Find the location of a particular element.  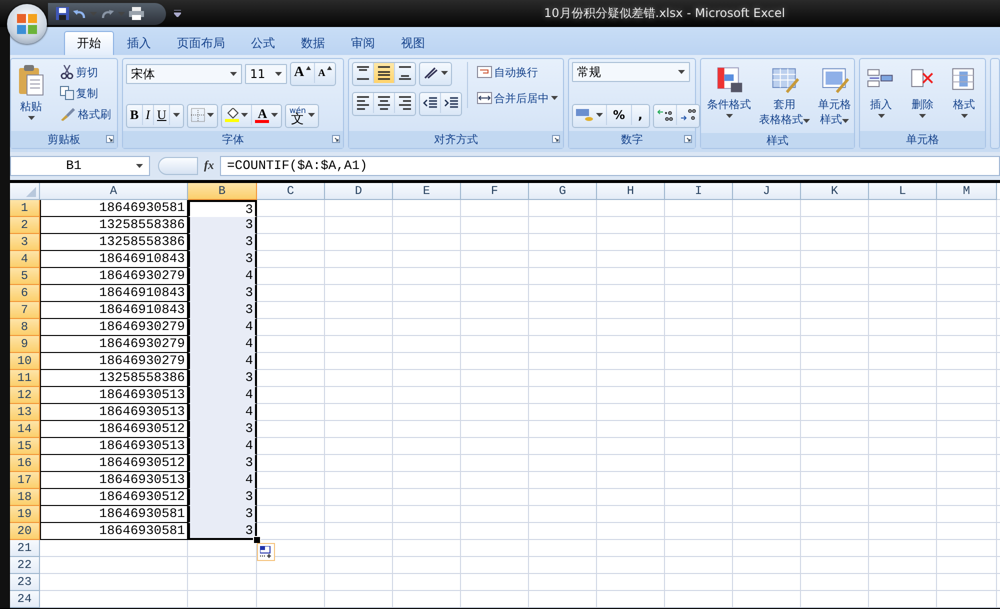

insert-function-button: fx is located at coordinates (209, 165).